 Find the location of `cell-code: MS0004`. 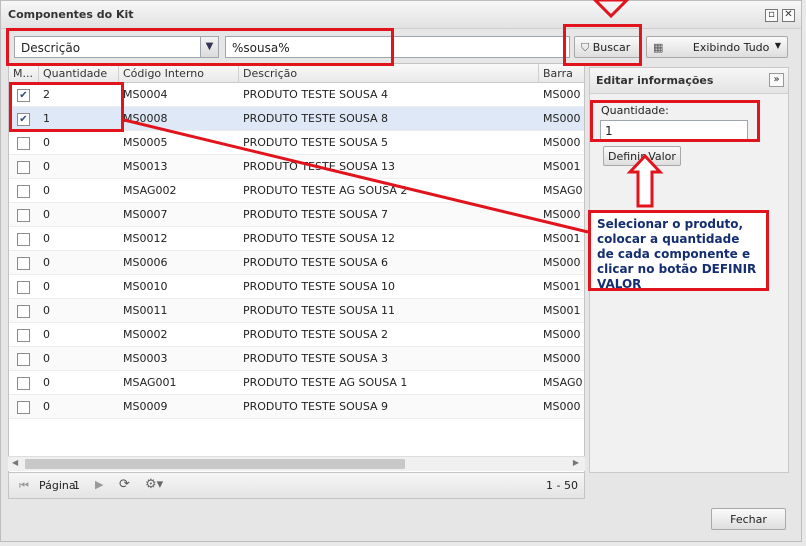

cell-code: MS0004 is located at coordinates (145, 94).